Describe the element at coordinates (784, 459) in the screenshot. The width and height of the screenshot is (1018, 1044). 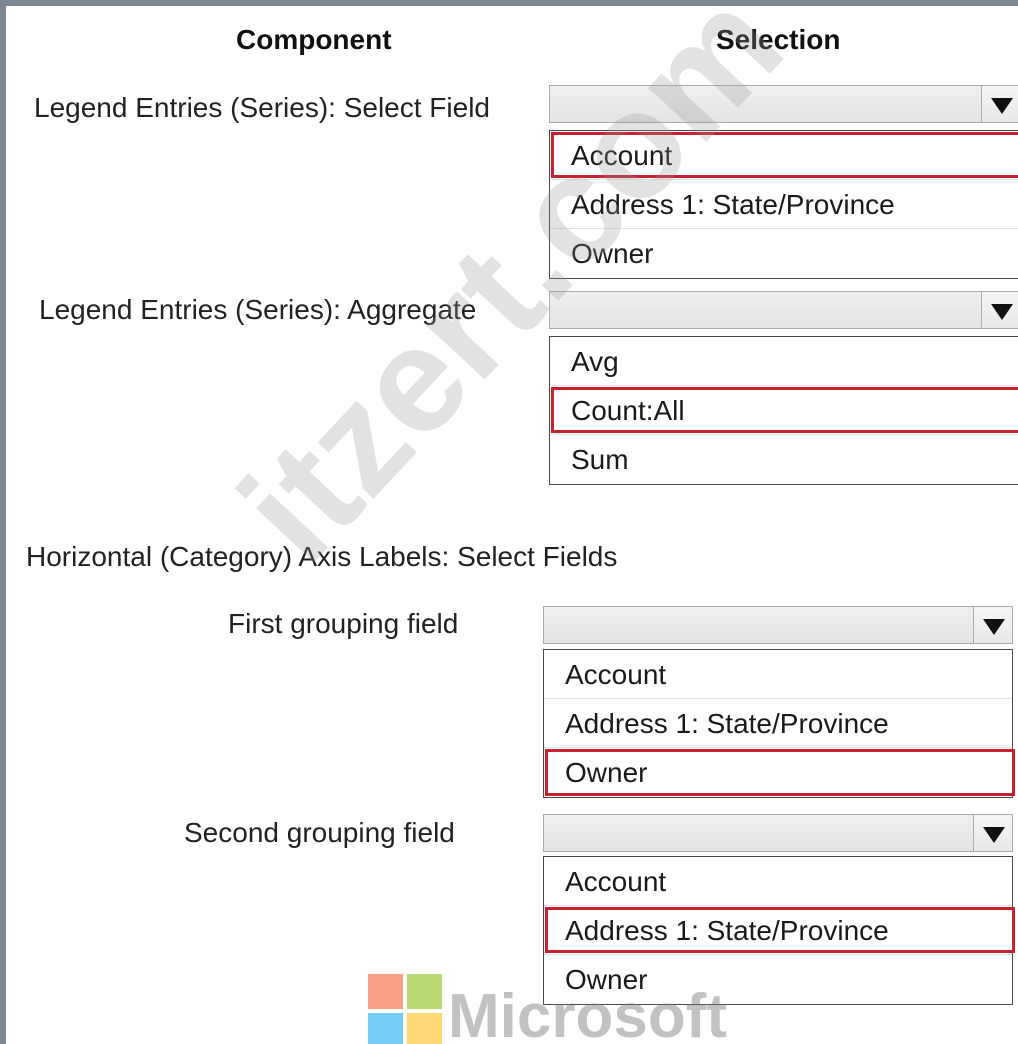
I see `option-sum: Sum` at that location.